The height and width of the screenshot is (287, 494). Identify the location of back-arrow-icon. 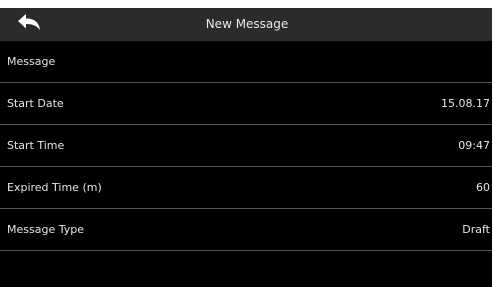
(29, 22).